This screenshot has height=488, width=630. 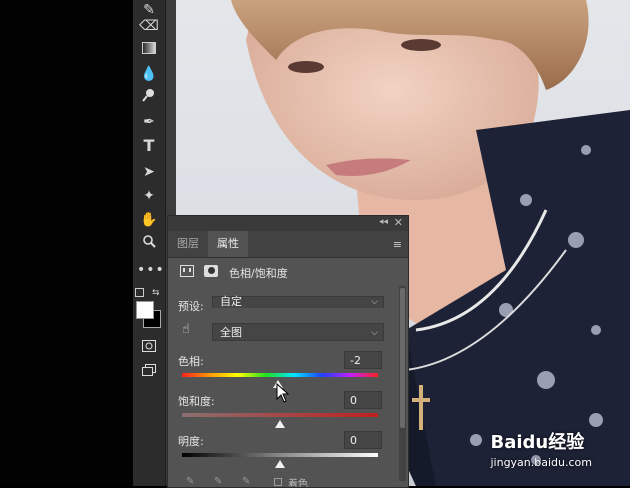 I want to click on hand-icon: ✋, so click(x=149, y=220).